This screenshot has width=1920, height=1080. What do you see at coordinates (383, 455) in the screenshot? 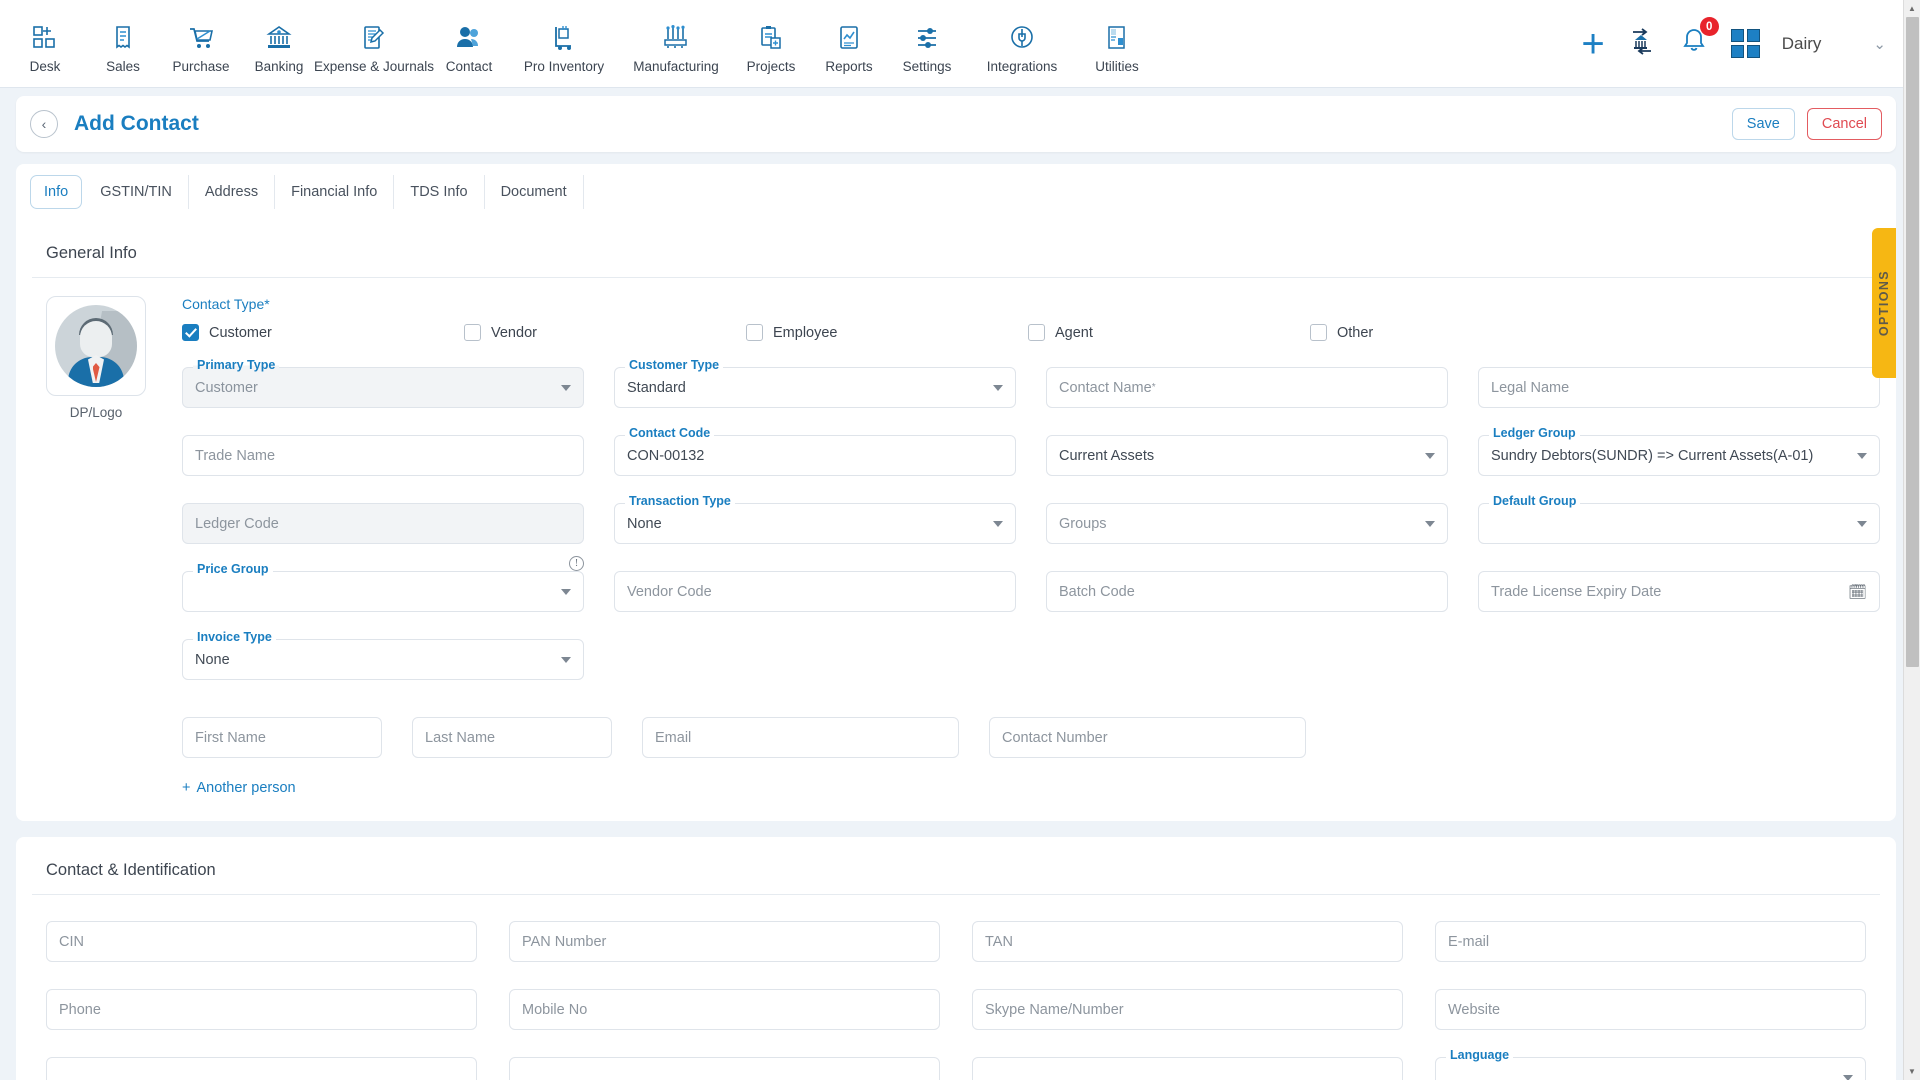
I see `trade-name-input: Trade Name` at bounding box center [383, 455].